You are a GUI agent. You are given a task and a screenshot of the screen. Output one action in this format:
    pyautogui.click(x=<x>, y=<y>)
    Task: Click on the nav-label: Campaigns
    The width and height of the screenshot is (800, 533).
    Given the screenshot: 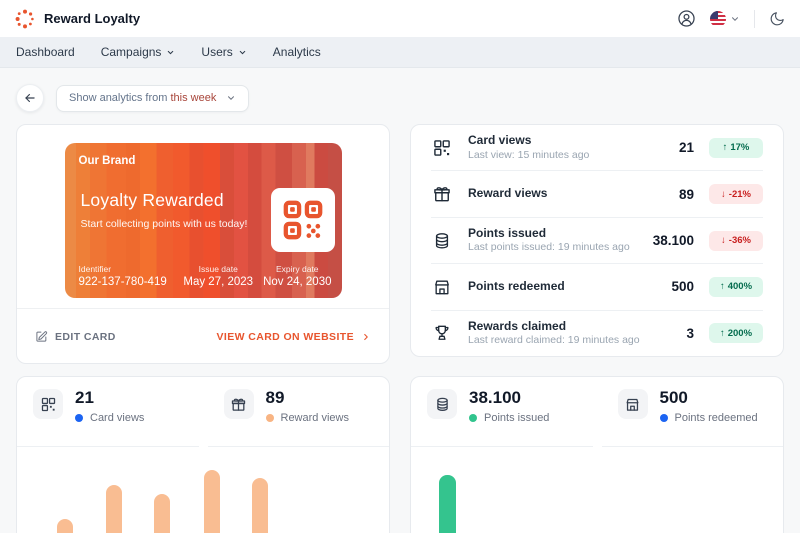 What is the action you would take?
    pyautogui.click(x=131, y=52)
    